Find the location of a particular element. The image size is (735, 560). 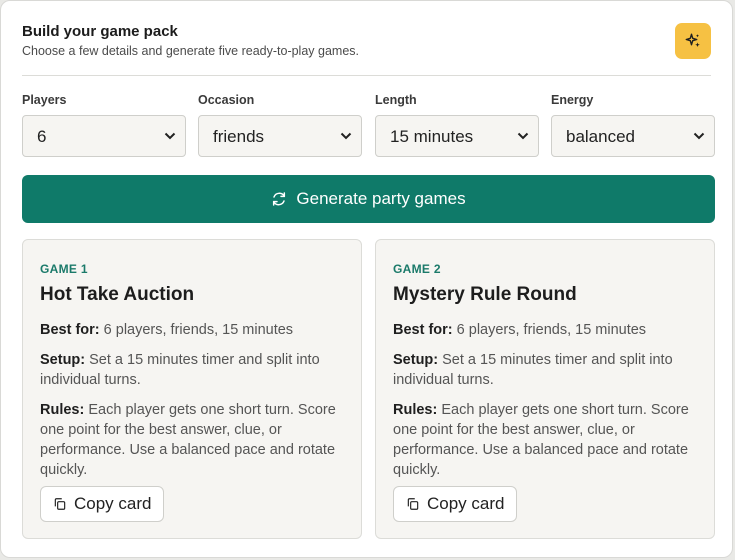

occasion-label: Occasion is located at coordinates (226, 100).